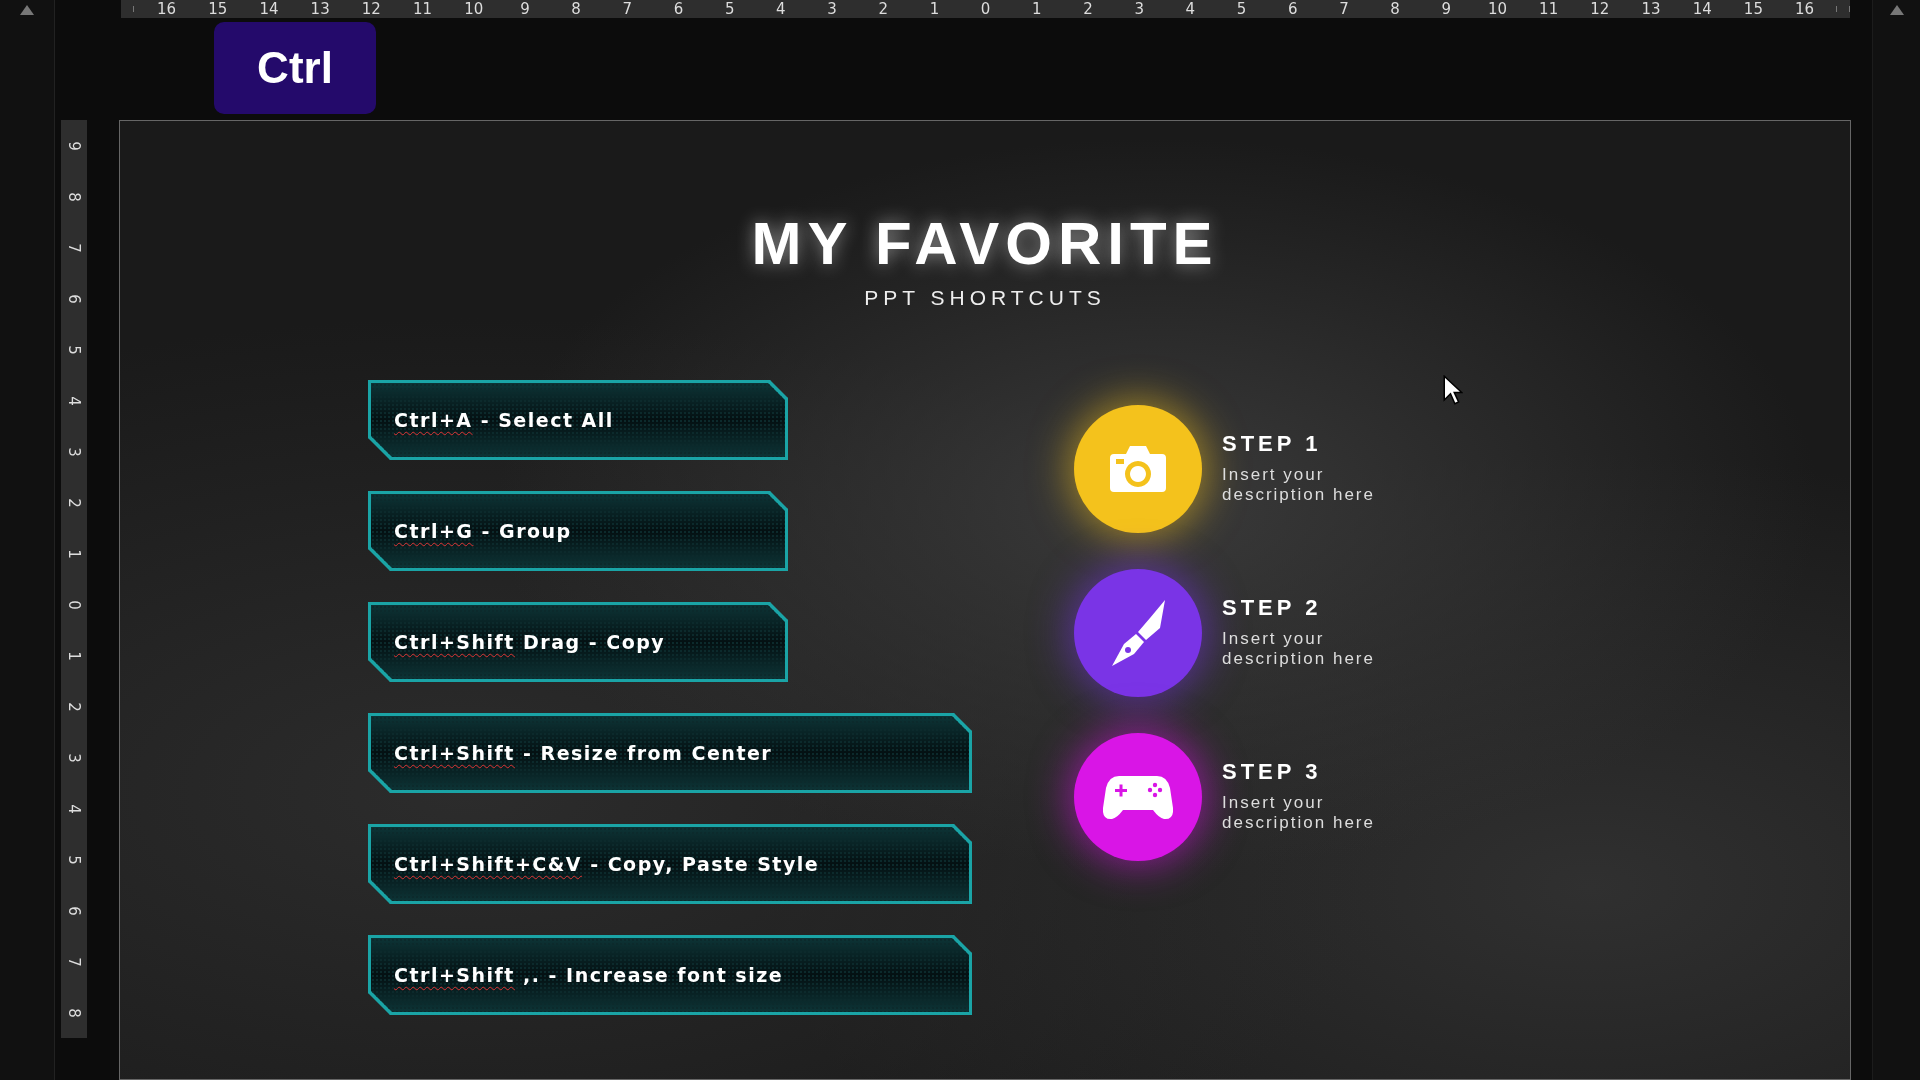 This screenshot has width=1920, height=1080. Describe the element at coordinates (1272, 772) in the screenshot. I see `step-title: STEP 3` at that location.